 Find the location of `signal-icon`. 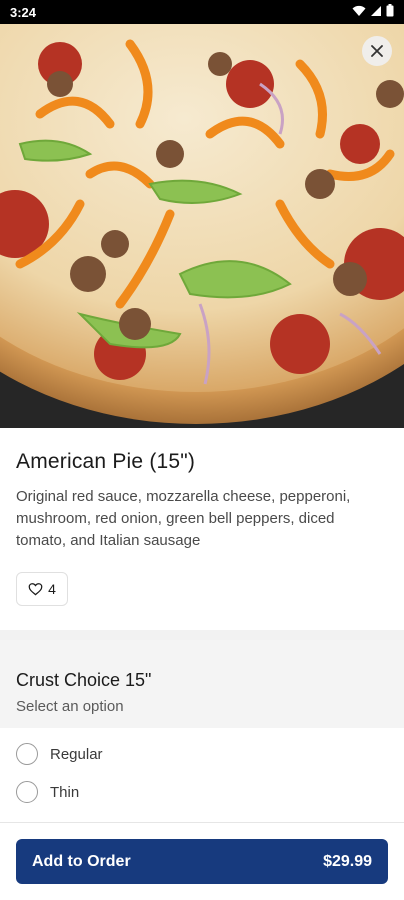

signal-icon is located at coordinates (376, 12).